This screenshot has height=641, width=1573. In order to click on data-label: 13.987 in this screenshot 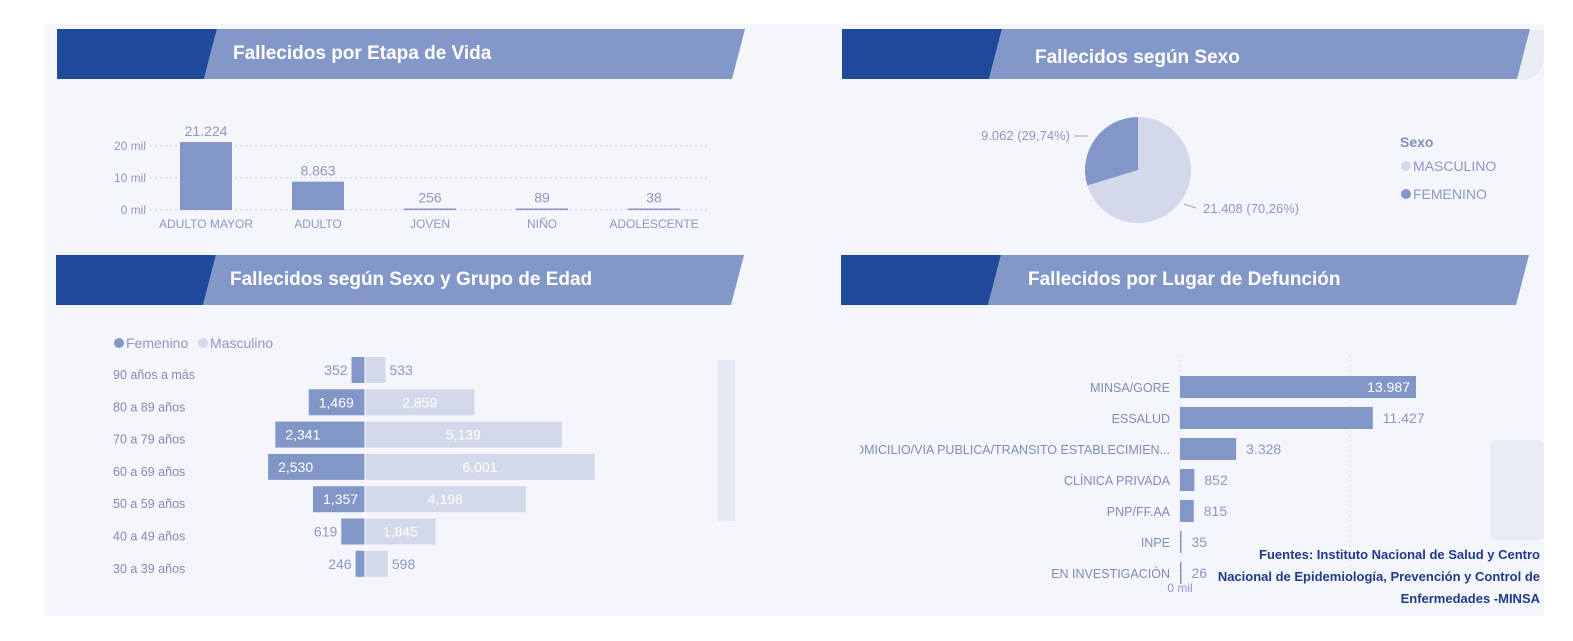, I will do `click(1388, 387)`.